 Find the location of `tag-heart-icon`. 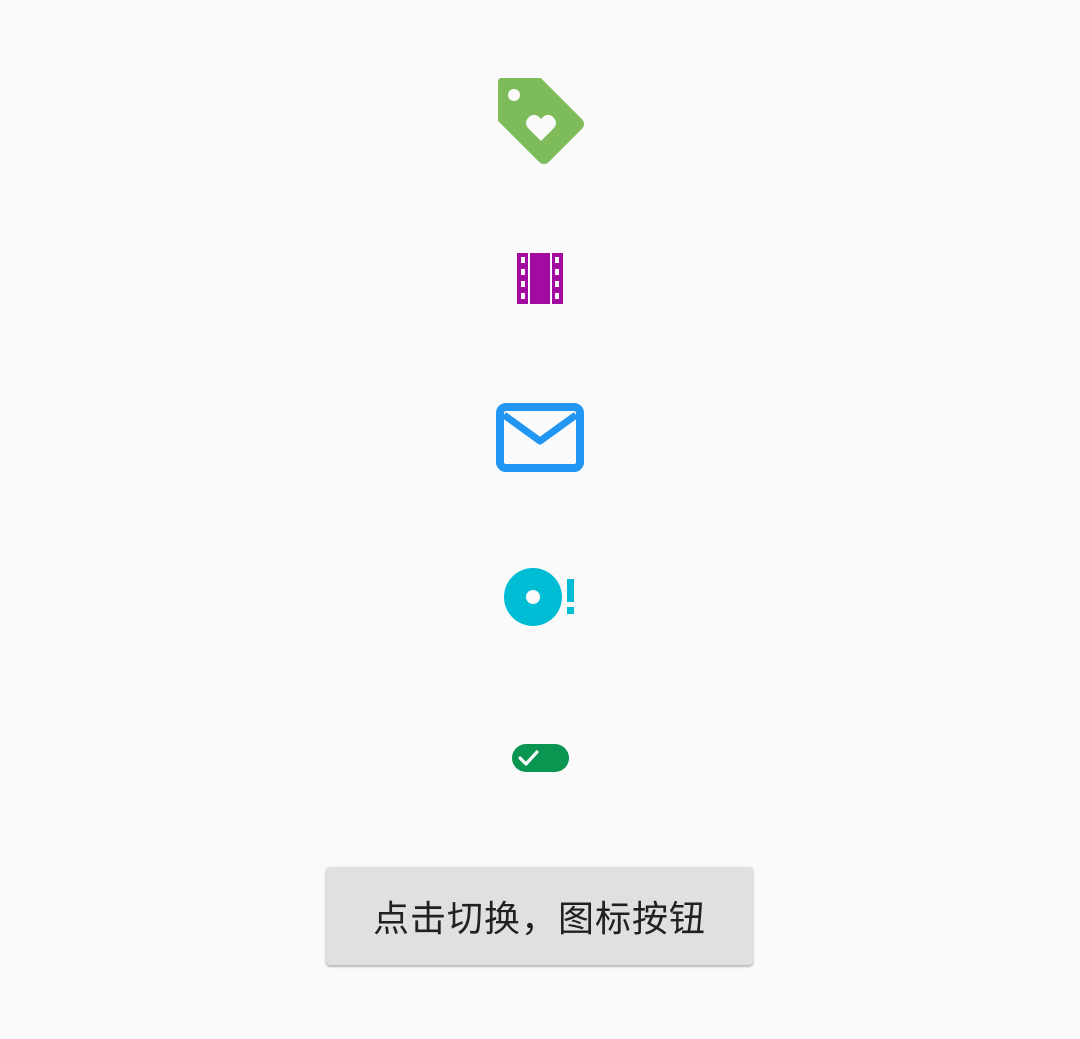

tag-heart-icon is located at coordinates (541, 121).